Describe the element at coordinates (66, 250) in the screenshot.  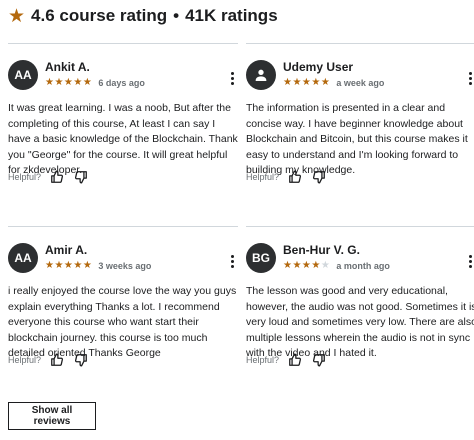
I see `reviewer-name: Amir A.` at that location.